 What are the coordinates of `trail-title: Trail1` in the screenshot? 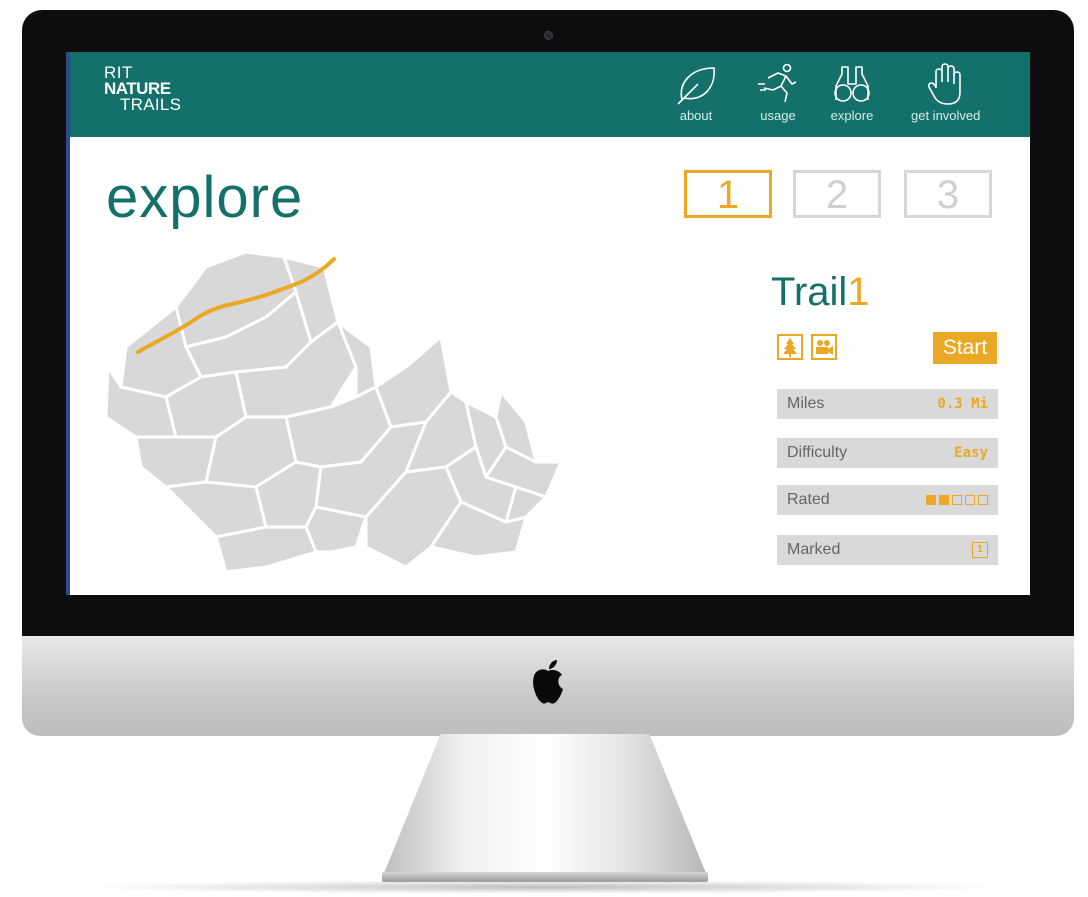 It's located at (820, 292).